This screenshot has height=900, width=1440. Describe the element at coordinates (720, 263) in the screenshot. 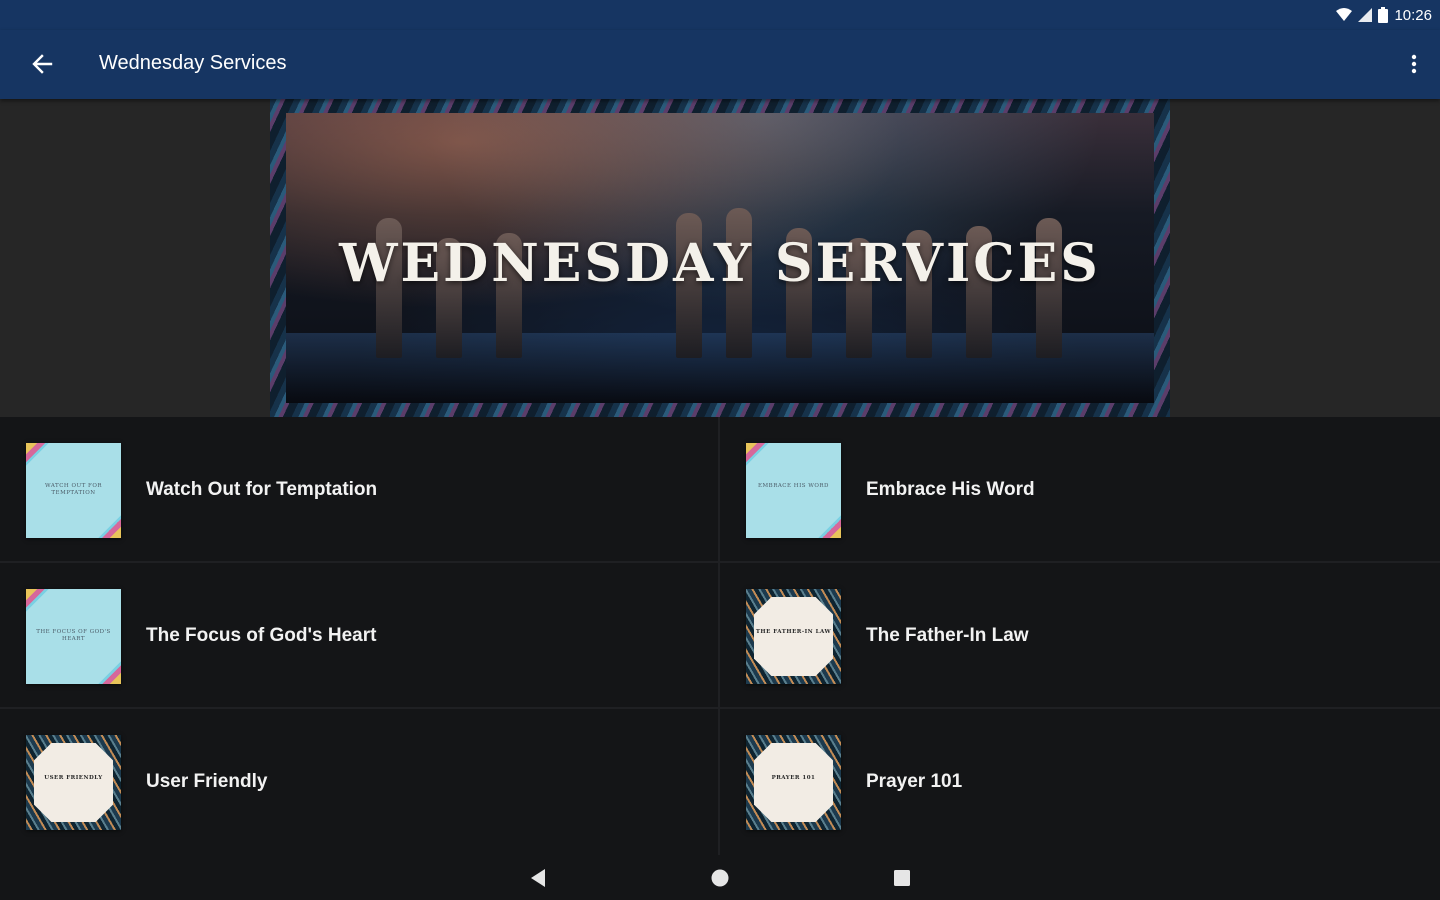

I see `banner-title: WEDNESDAY SERVICES` at that location.